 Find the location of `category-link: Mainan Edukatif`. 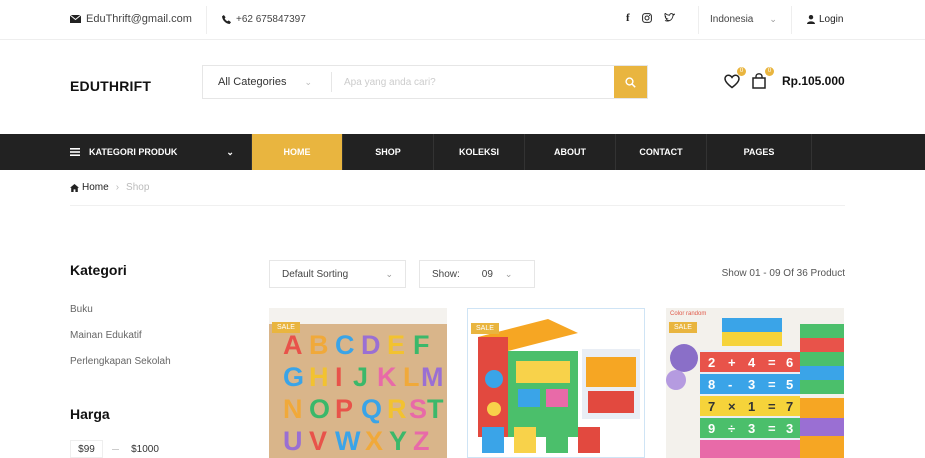

category-link: Mainan Edukatif is located at coordinates (106, 335).